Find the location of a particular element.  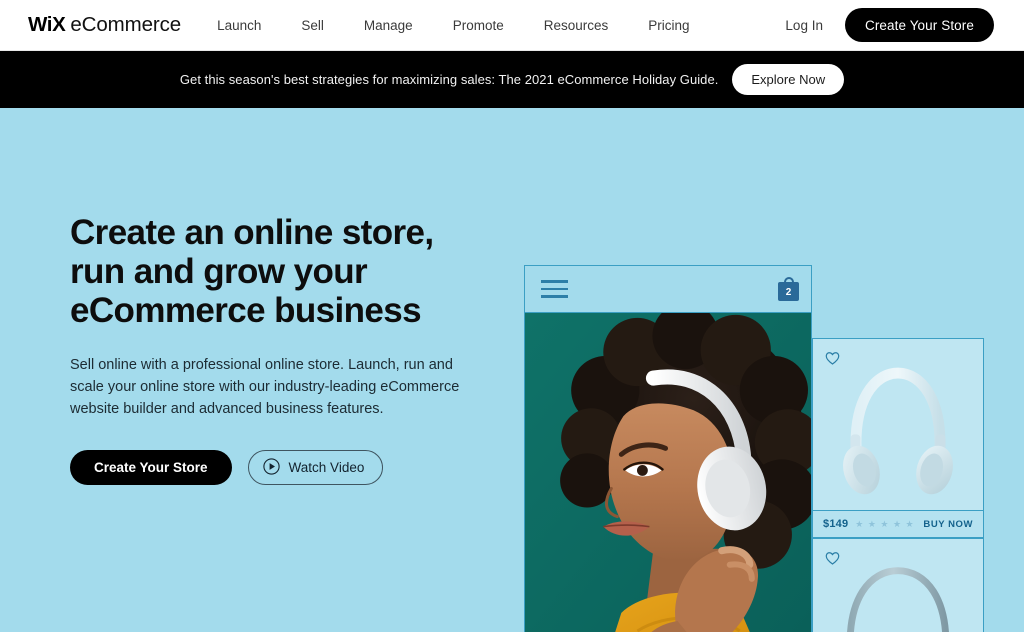

shopping-bag-body: 2 is located at coordinates (788, 291).